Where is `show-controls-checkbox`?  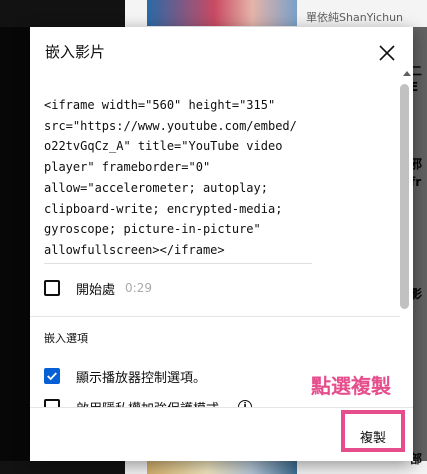
show-controls-checkbox is located at coordinates (52, 376).